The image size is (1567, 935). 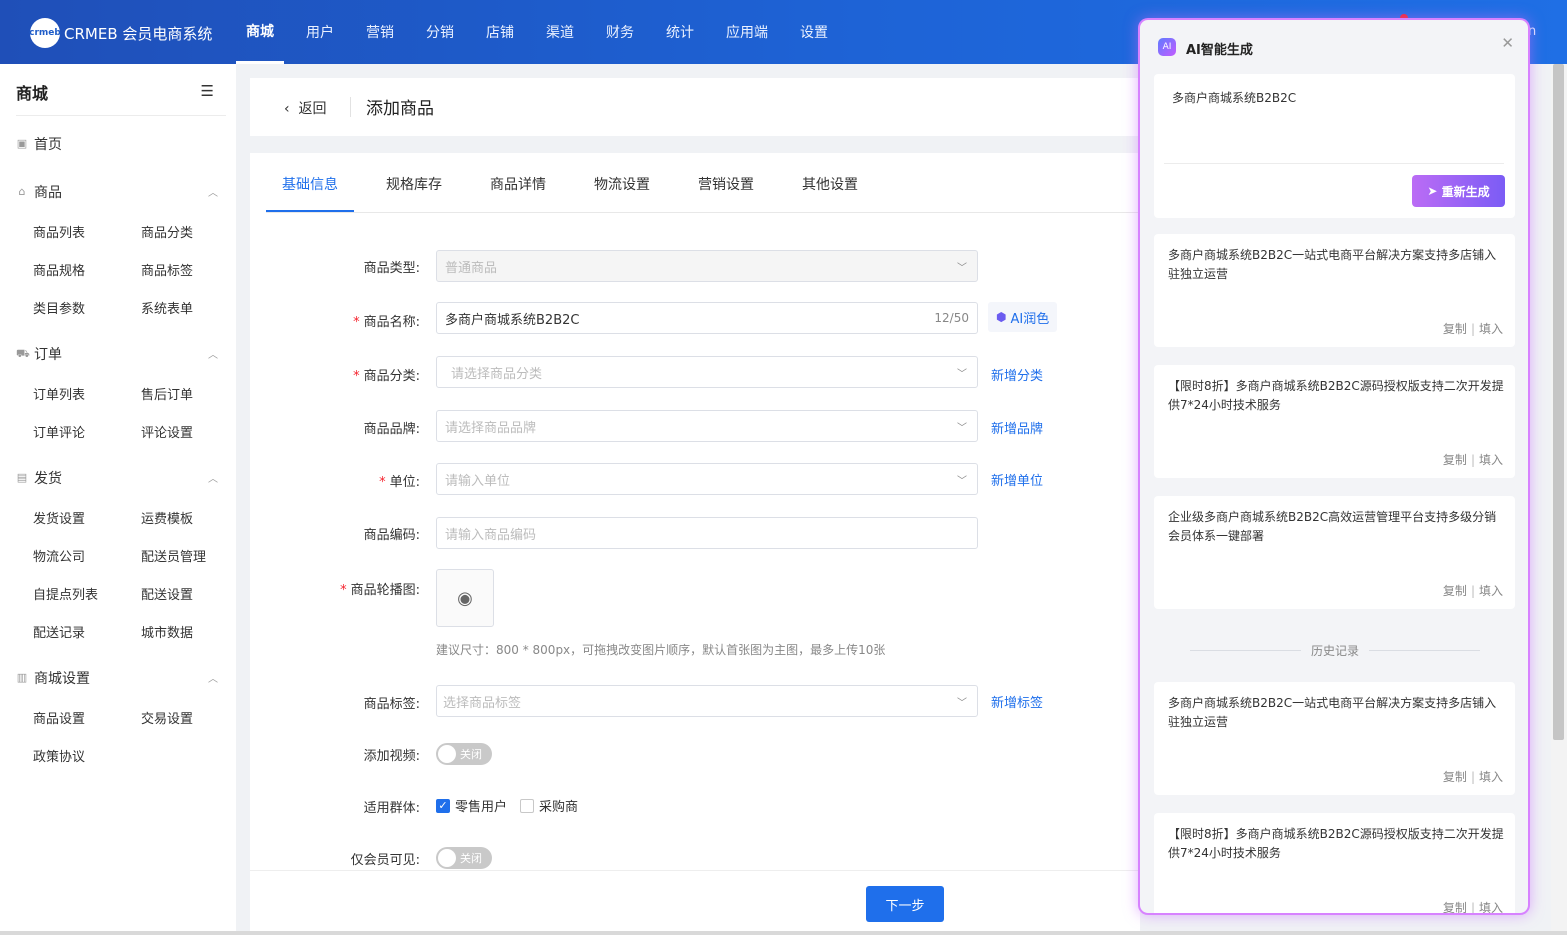 What do you see at coordinates (59, 517) in the screenshot?
I see `sidebar-item-shipping-settings: 发货设置` at bounding box center [59, 517].